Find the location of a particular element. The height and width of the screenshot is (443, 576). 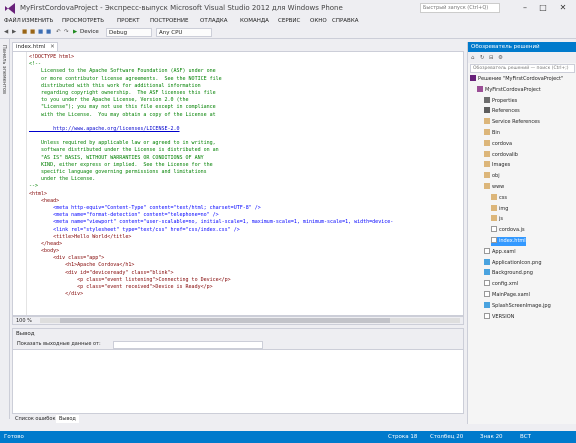

platform-dropdown: Any CPU is located at coordinates (184, 32).